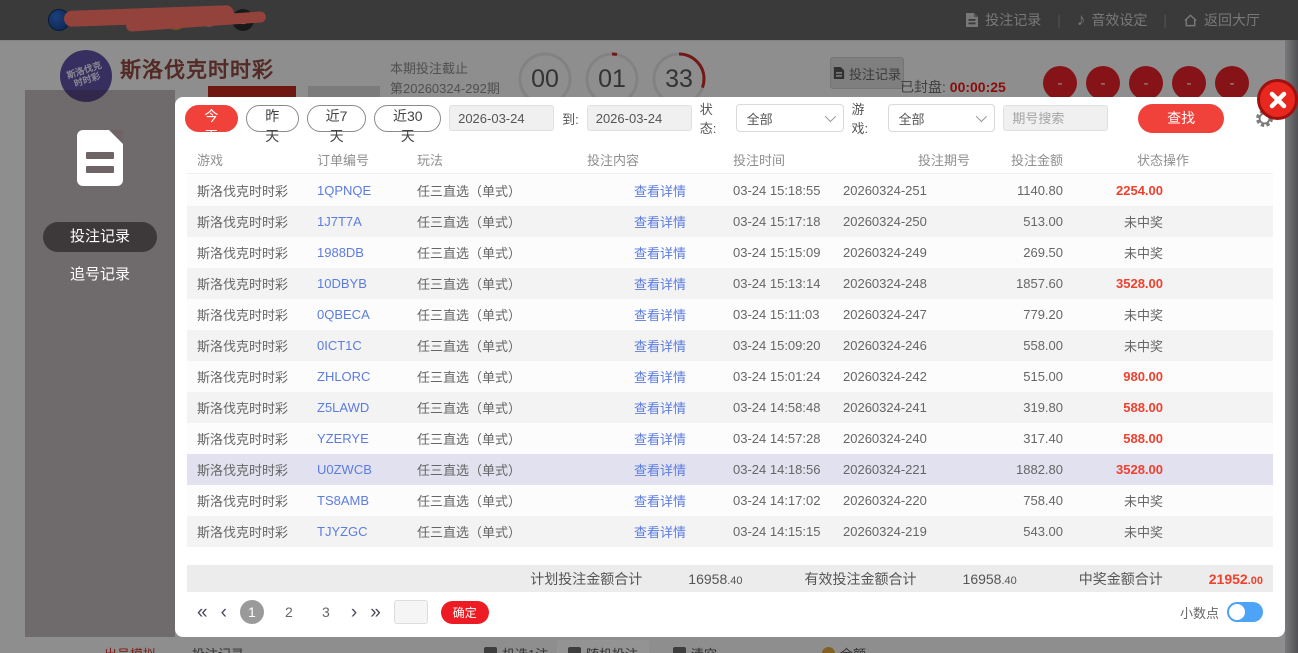 The image size is (1298, 653). Describe the element at coordinates (367, 252) in the screenshot. I see `order-id-link: 1988DB` at that location.